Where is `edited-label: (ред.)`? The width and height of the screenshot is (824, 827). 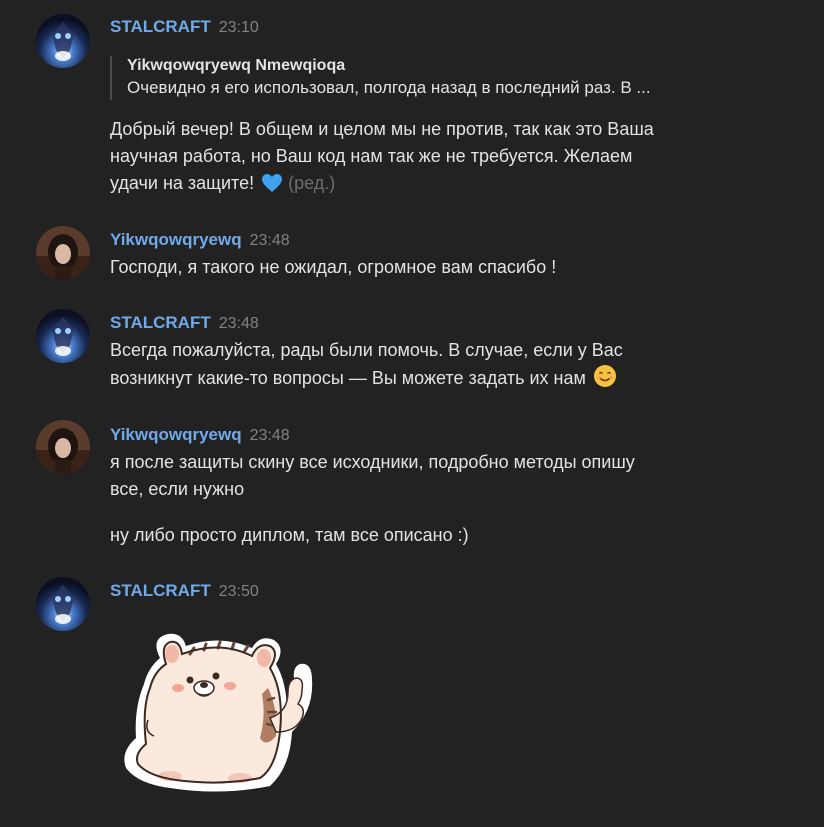
edited-label: (ред.) is located at coordinates (312, 183).